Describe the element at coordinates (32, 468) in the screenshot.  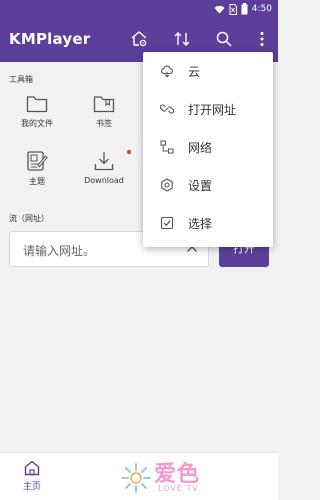
I see `home-icon` at that location.